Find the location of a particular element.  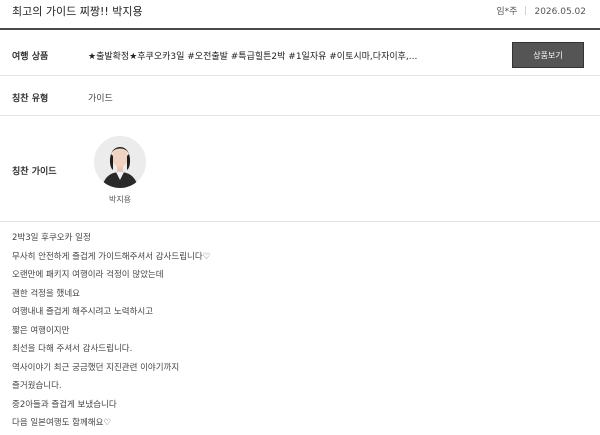

review-body-line: 무사히 안전하게 즐겁게 가이드해주셔서 감사드립니다♡ is located at coordinates (111, 256).